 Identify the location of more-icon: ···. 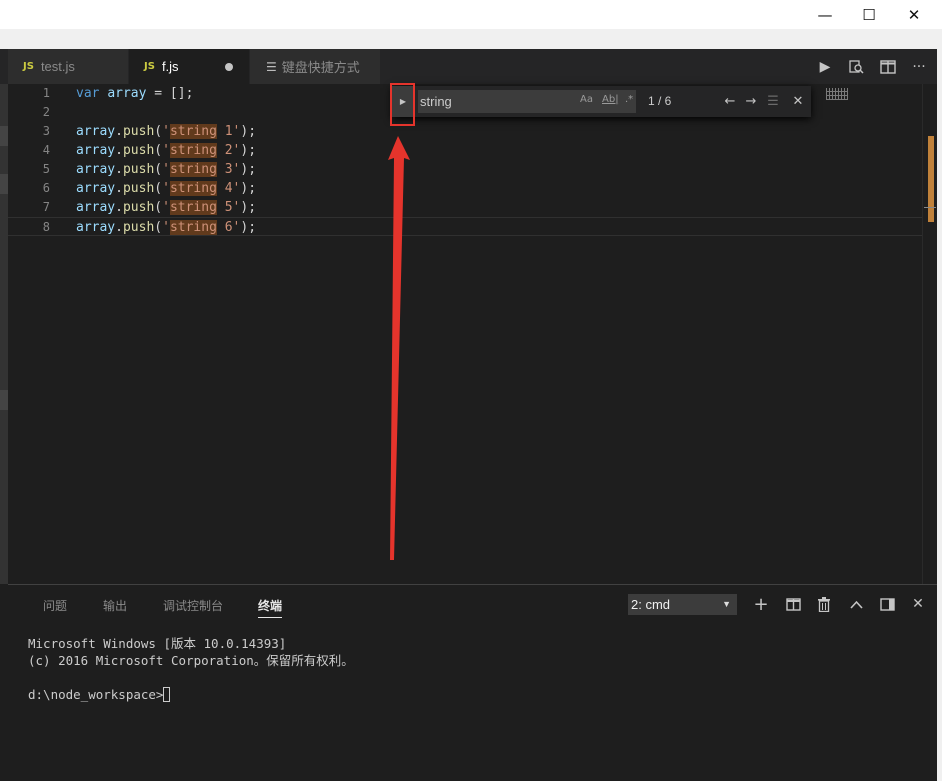
(919, 67).